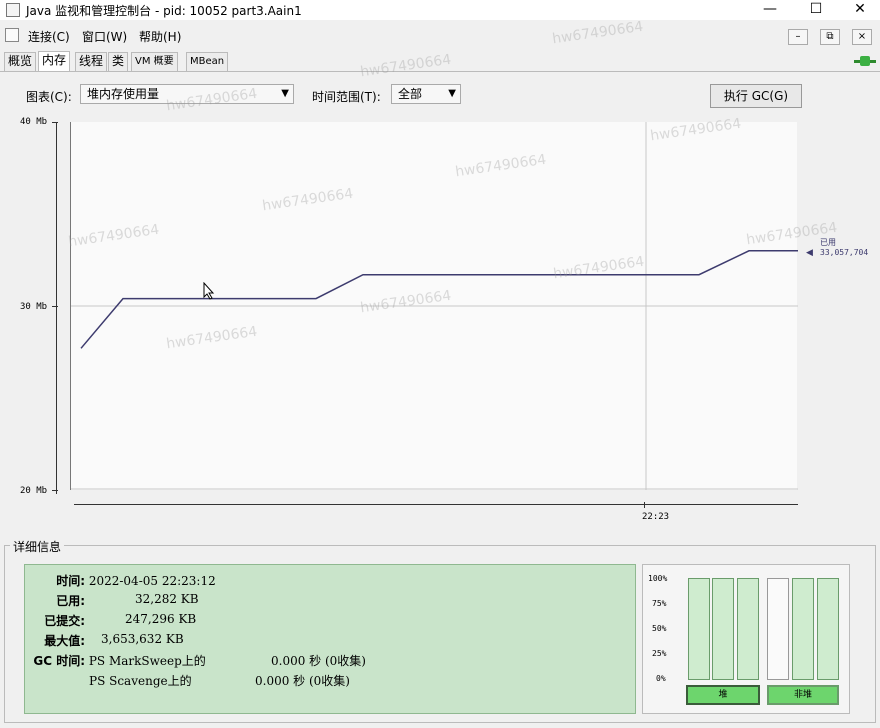 Image resolution: width=880 pixels, height=728 pixels. I want to click on menu-bar: 连接(C) 窗口(W) 帮助(H), so click(440, 36).